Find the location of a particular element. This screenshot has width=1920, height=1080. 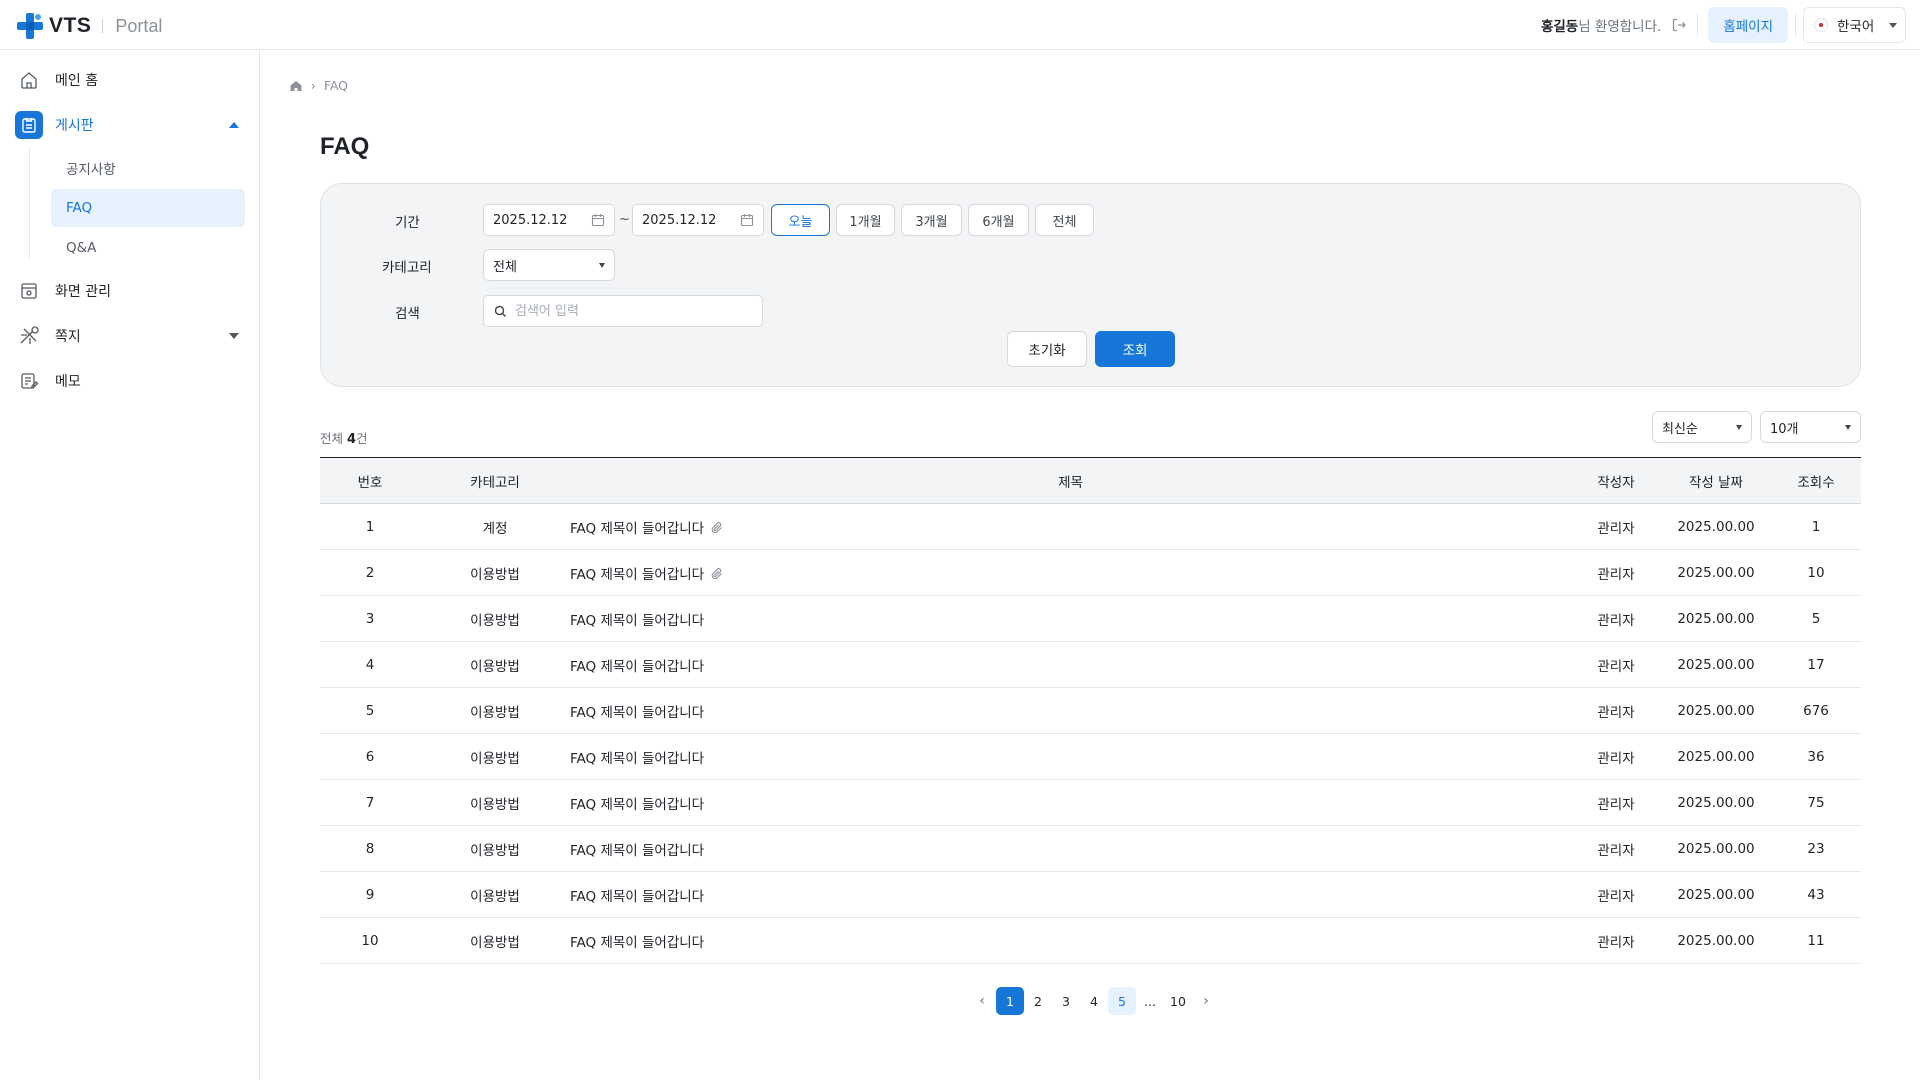

header-actions: 홍길동님 환영합니다. 홈페이지 한국어 is located at coordinates (1723, 25).